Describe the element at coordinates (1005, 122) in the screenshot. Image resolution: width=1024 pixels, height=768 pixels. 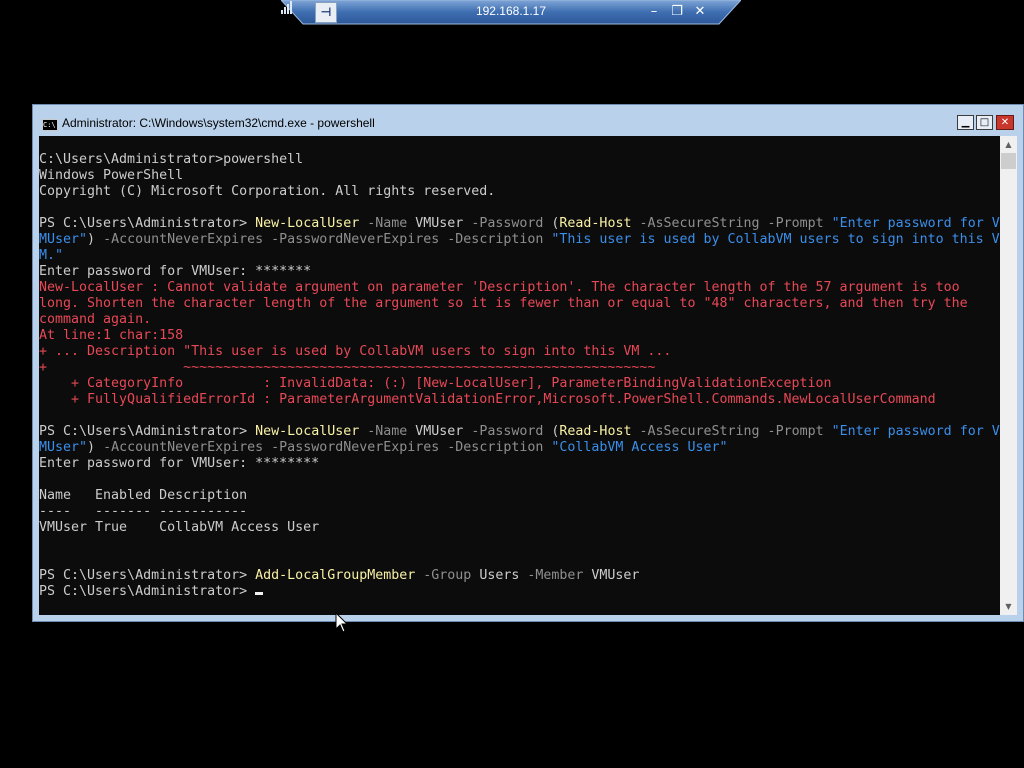
I see `close-button: ✕` at that location.